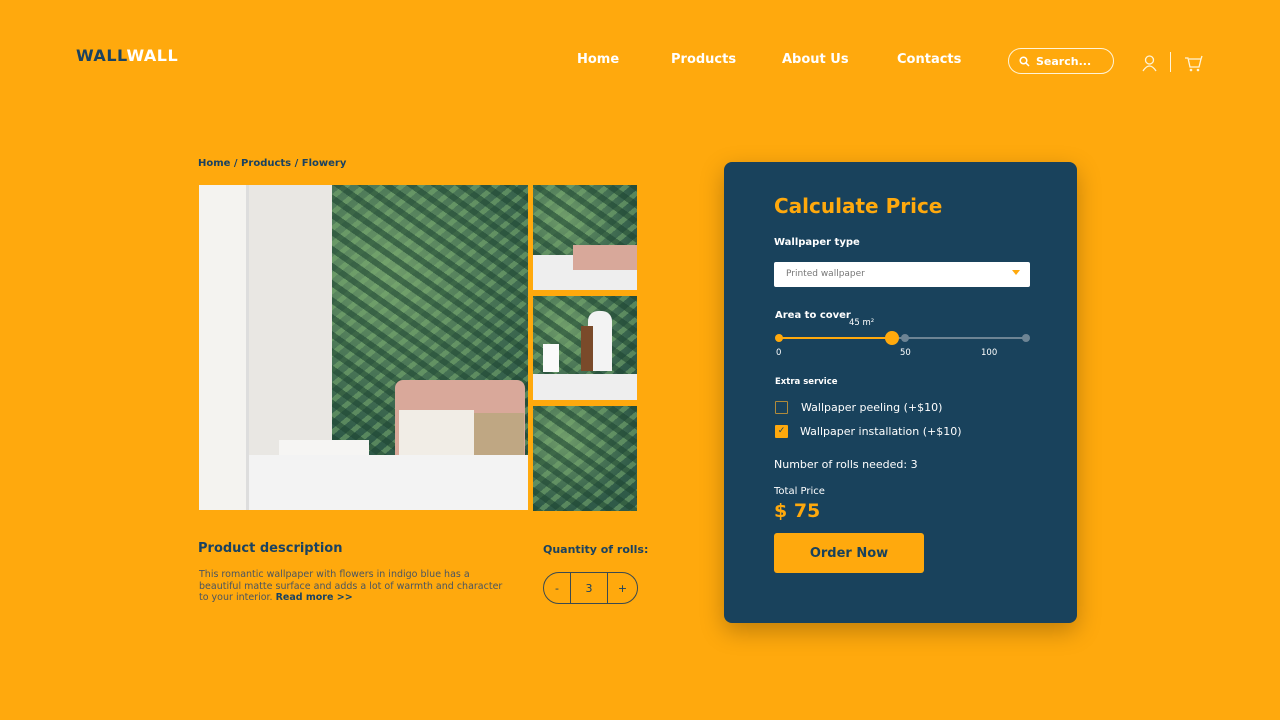 The image size is (1280, 720). I want to click on wallpaper-type-label: Wallpaper type, so click(817, 242).